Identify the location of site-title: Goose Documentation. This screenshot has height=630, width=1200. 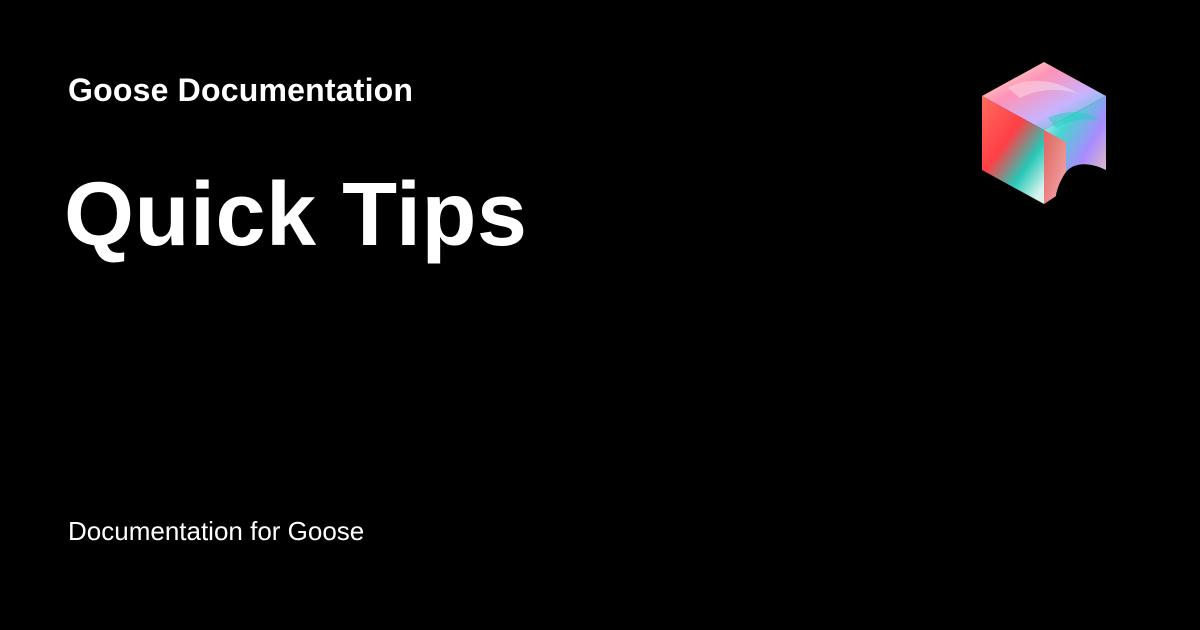
(241, 90).